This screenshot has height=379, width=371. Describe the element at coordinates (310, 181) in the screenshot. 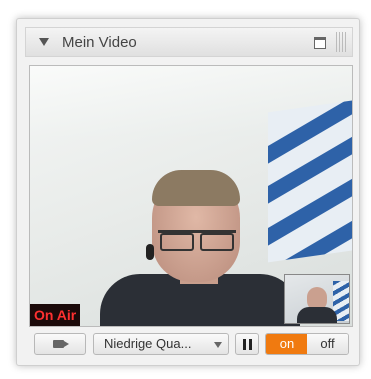

I see `wall-artwork` at that location.